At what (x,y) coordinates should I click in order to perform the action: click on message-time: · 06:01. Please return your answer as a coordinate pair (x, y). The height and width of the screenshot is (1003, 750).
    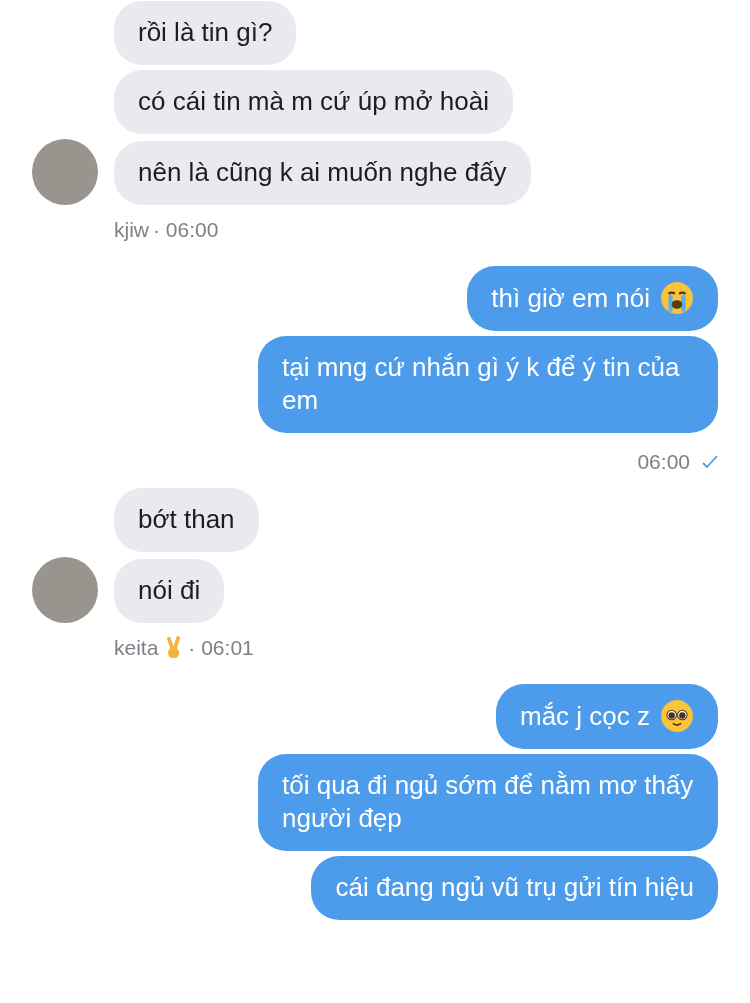
    Looking at the image, I should click on (221, 648).